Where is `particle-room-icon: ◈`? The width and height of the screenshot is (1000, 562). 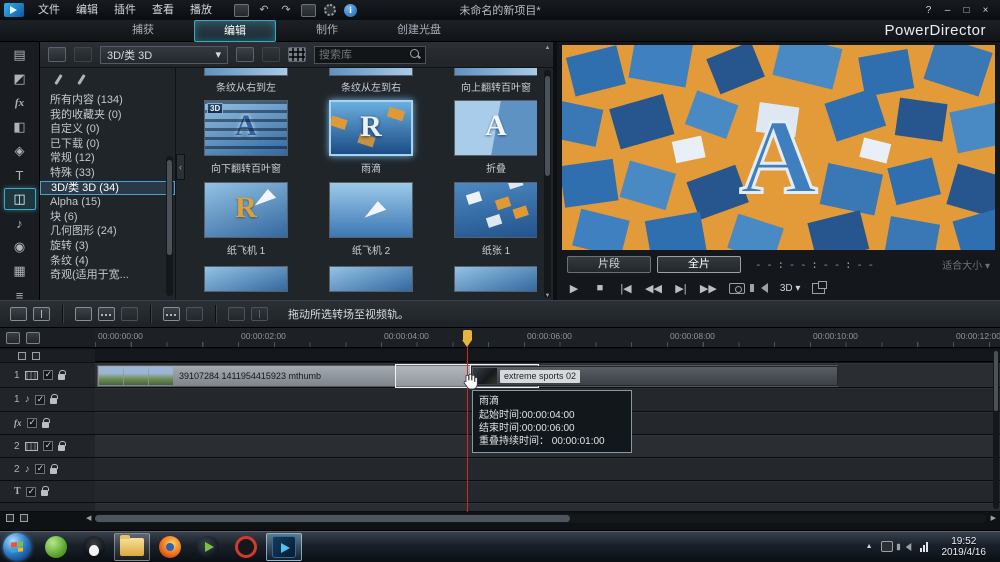 particle-room-icon: ◈ is located at coordinates (20, 151).